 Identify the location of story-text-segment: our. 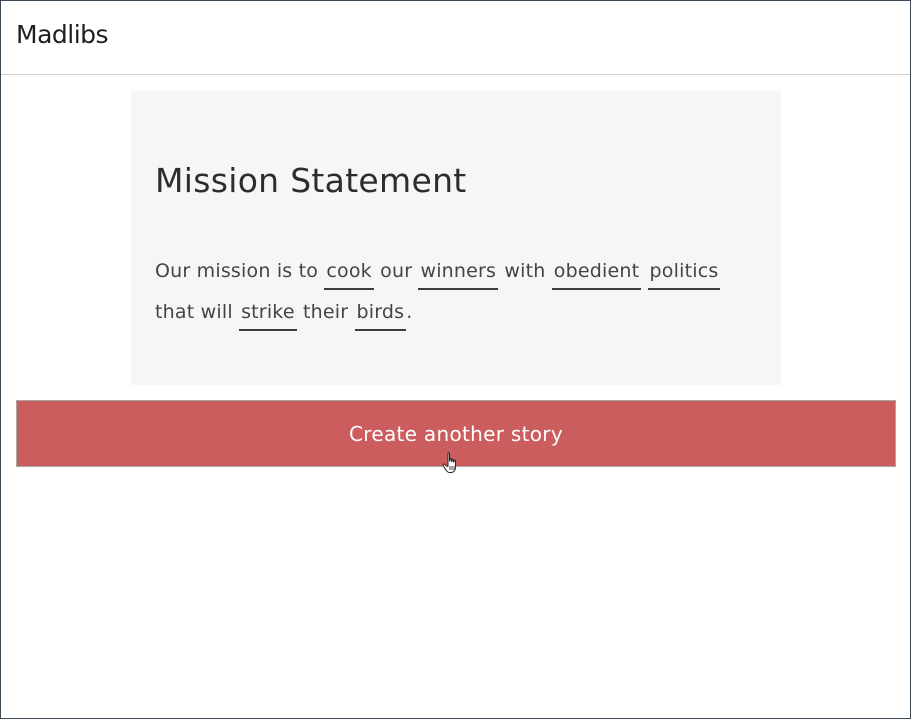
(396, 271).